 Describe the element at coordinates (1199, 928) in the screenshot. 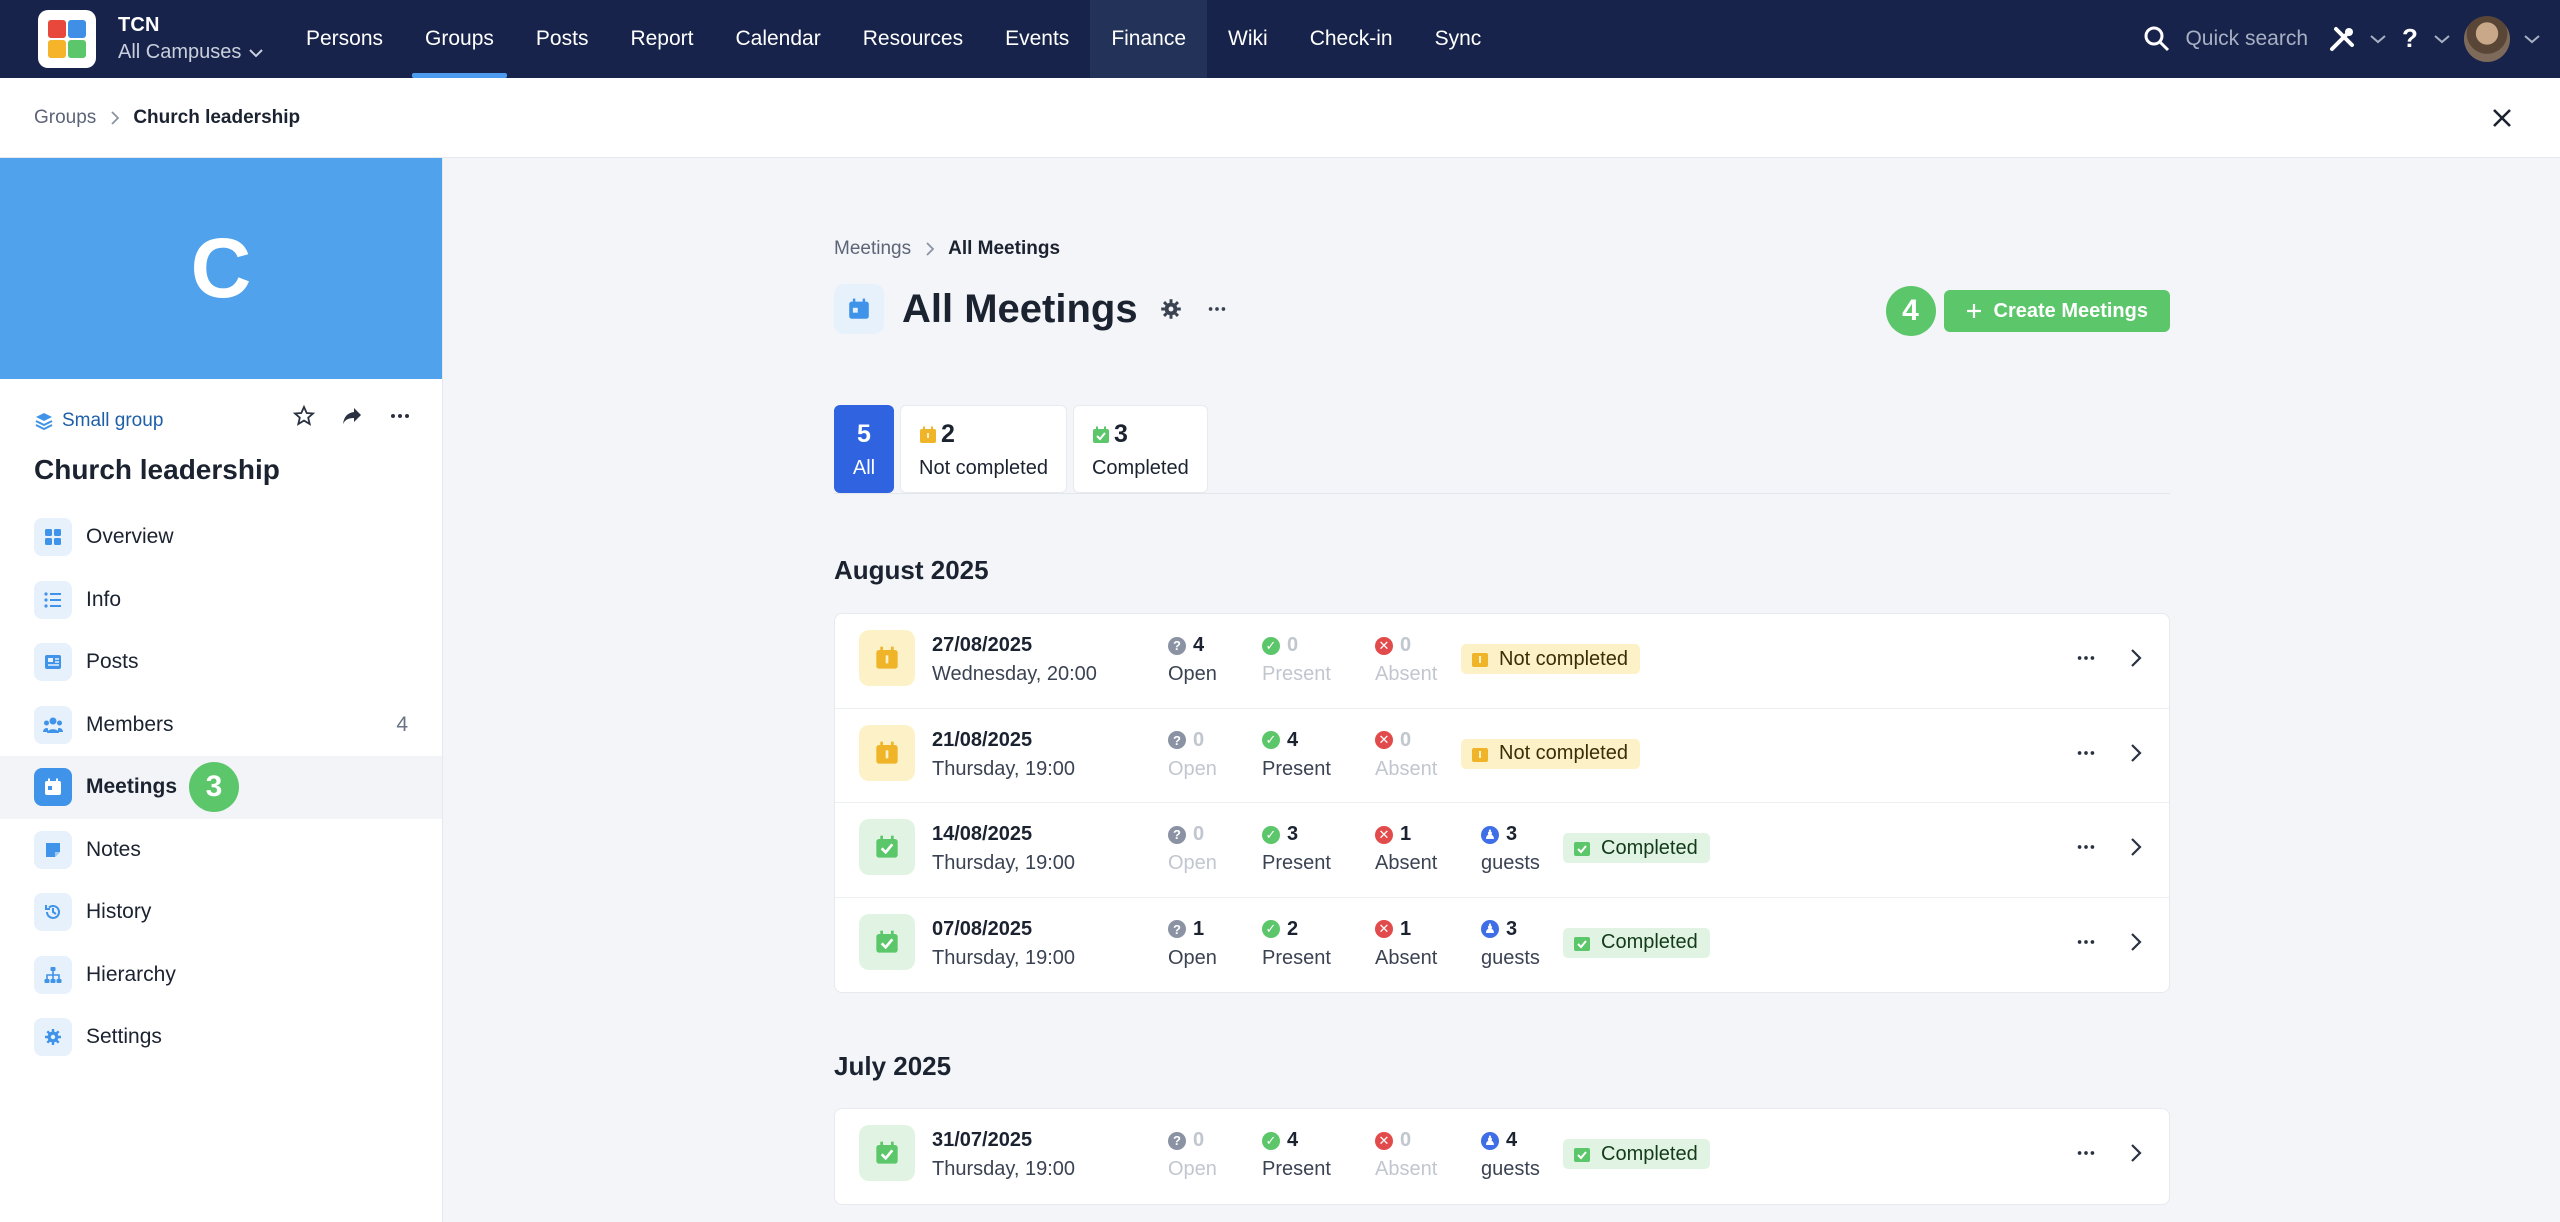

I see `open-count: 1` at that location.